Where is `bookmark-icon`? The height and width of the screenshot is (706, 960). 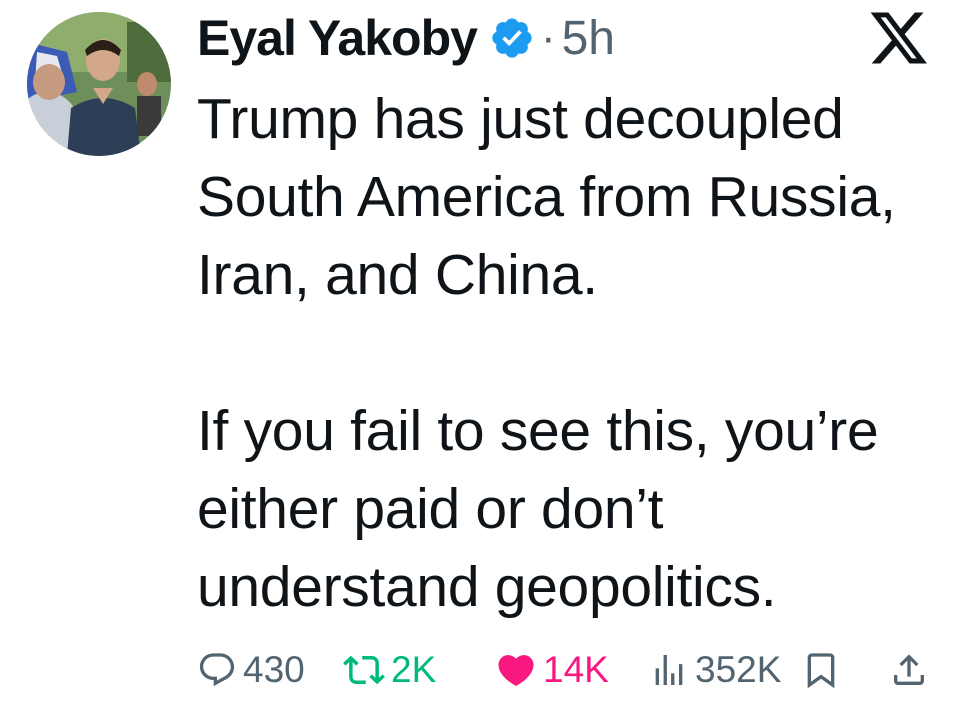
bookmark-icon is located at coordinates (821, 670).